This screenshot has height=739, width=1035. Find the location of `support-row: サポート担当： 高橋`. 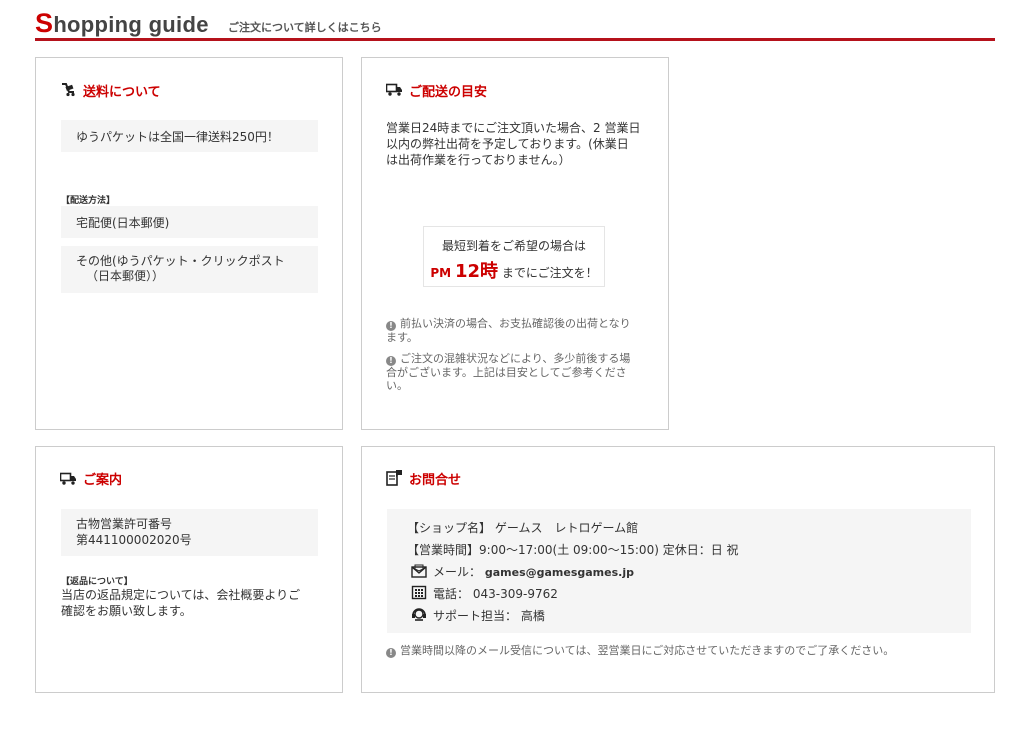

support-row: サポート担当： 高橋 is located at coordinates (478, 615).